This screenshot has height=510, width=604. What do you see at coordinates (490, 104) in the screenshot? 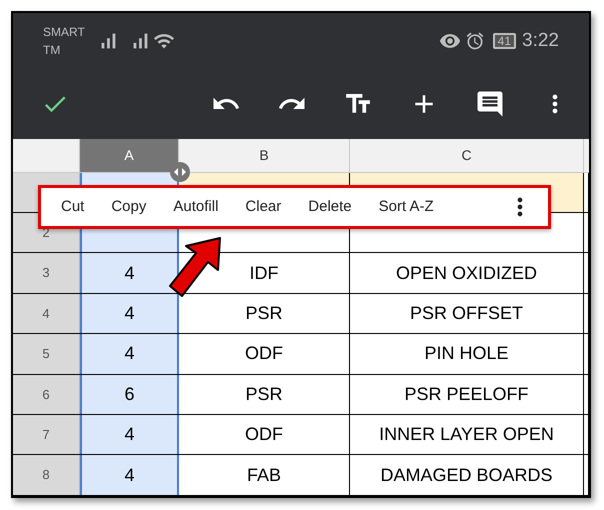
I see `comment-icon` at bounding box center [490, 104].